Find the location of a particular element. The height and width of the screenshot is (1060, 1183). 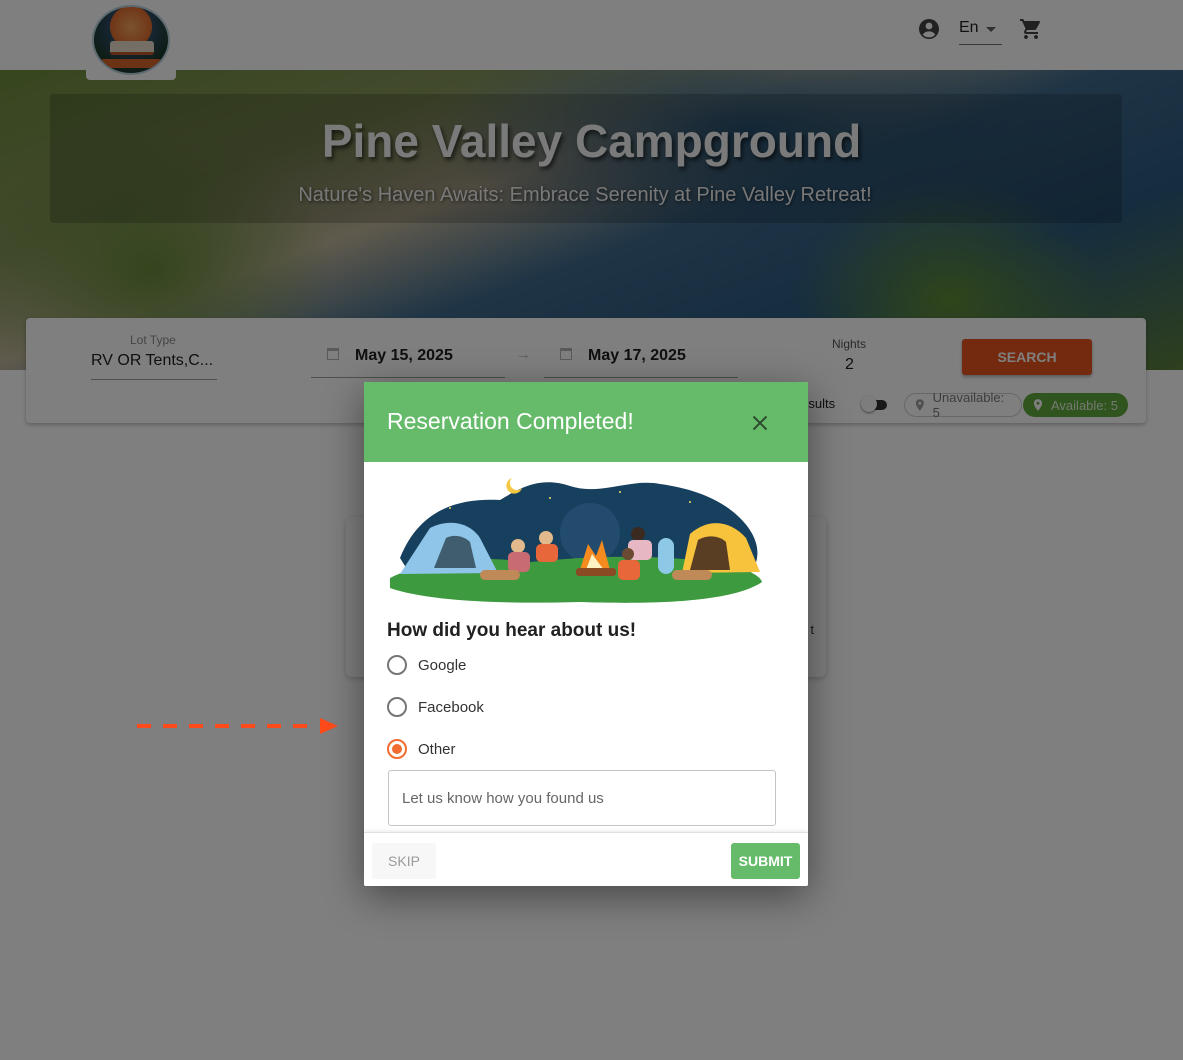

dialog-title: Reservation Completed! is located at coordinates (510, 421).